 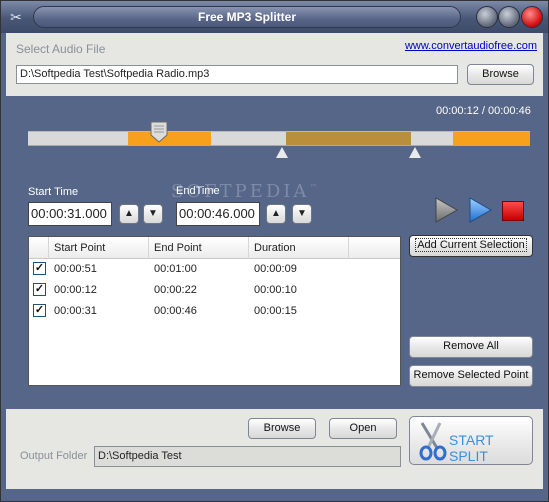 What do you see at coordinates (16, 17) in the screenshot?
I see `scissors-app-icon: ✂` at bounding box center [16, 17].